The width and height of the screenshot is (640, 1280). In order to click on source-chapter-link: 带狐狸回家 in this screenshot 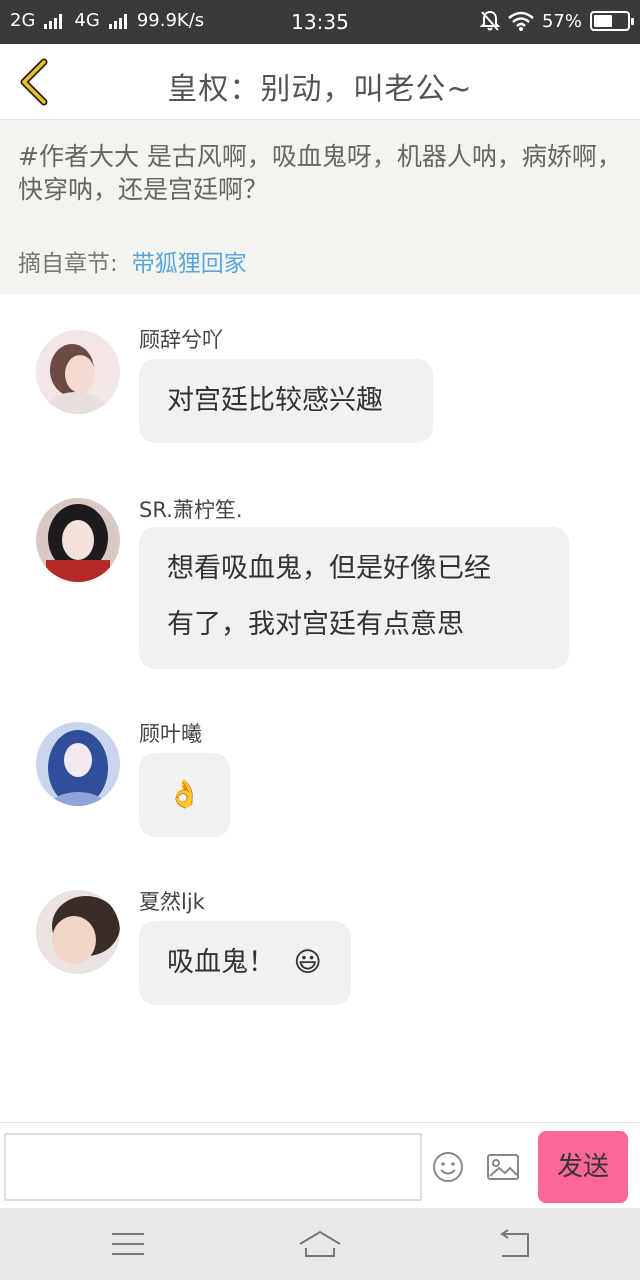, I will do `click(189, 264)`.